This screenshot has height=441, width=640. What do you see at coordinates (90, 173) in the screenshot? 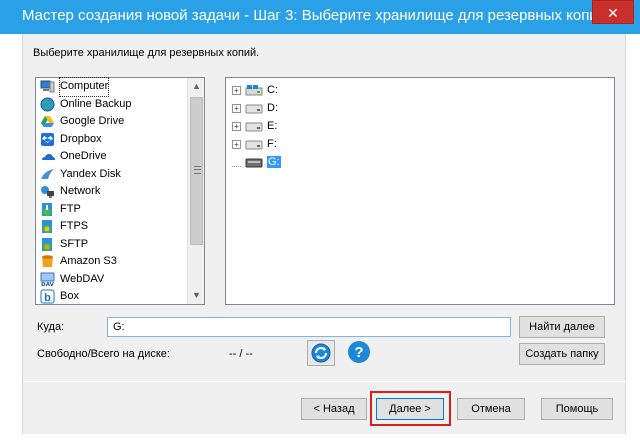
I see `storage-item-label: Yandex Disk` at bounding box center [90, 173].